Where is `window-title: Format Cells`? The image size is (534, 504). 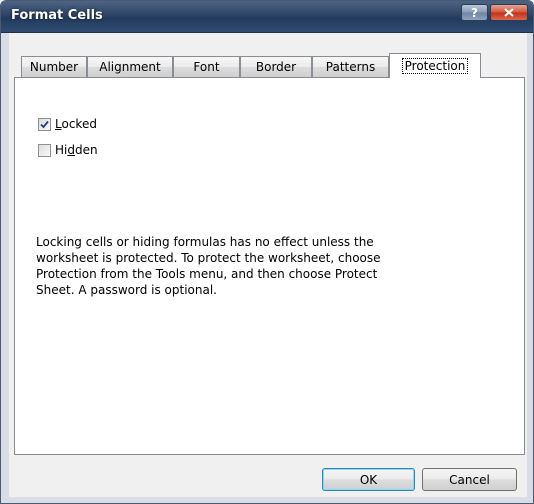
window-title: Format Cells is located at coordinates (57, 15).